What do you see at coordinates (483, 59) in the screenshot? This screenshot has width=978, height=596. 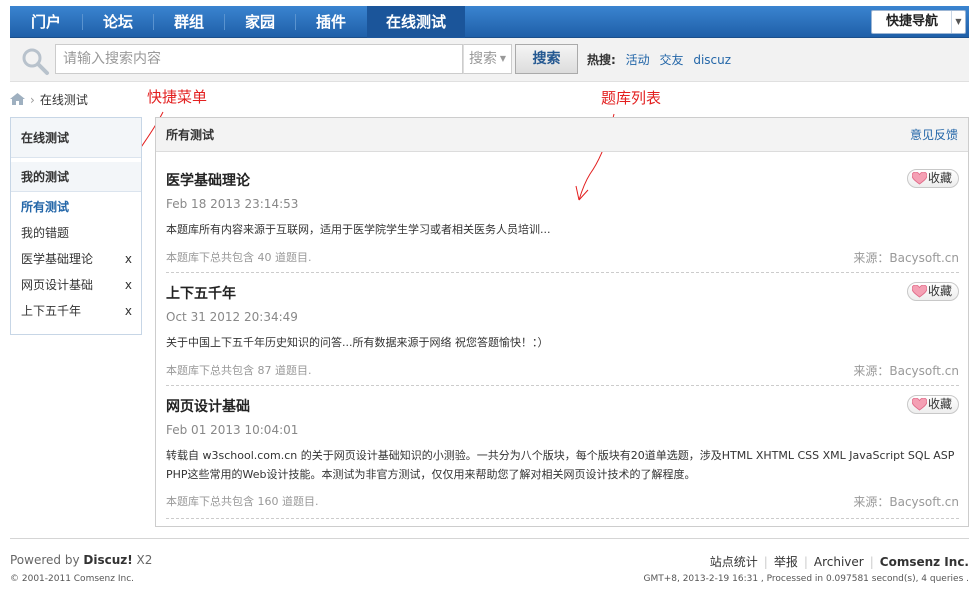 I see `search-type-label: 搜索` at bounding box center [483, 59].